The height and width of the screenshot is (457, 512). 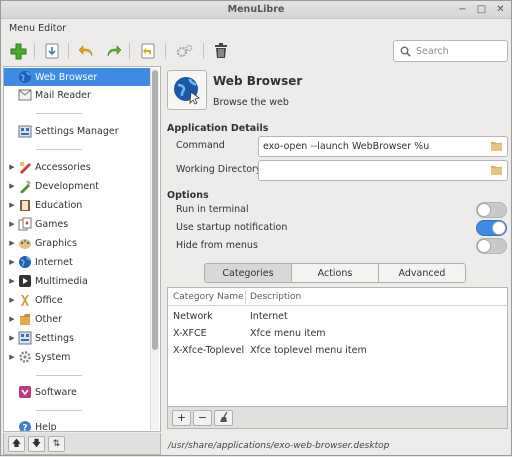 What do you see at coordinates (24, 186) in the screenshot?
I see `development-icon` at bounding box center [24, 186].